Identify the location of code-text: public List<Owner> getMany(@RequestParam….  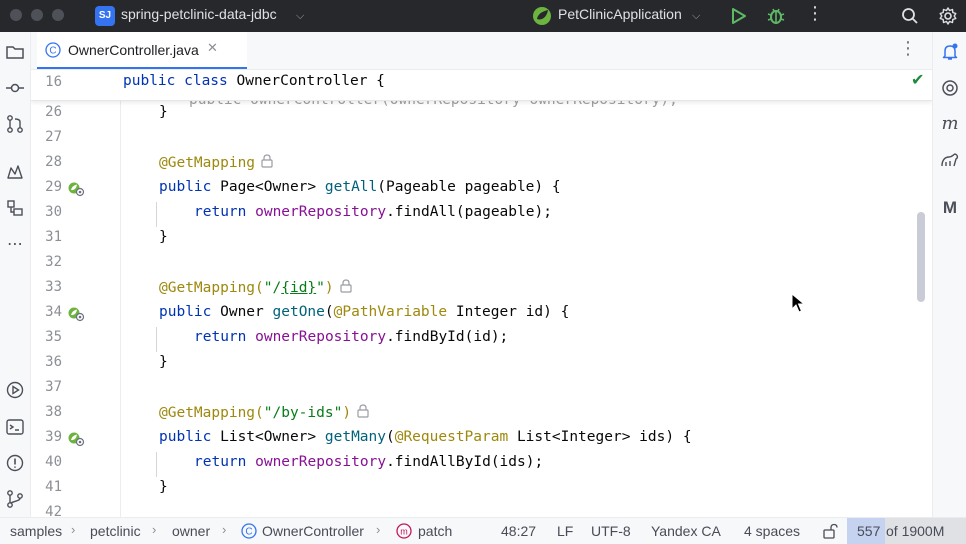
(425, 437).